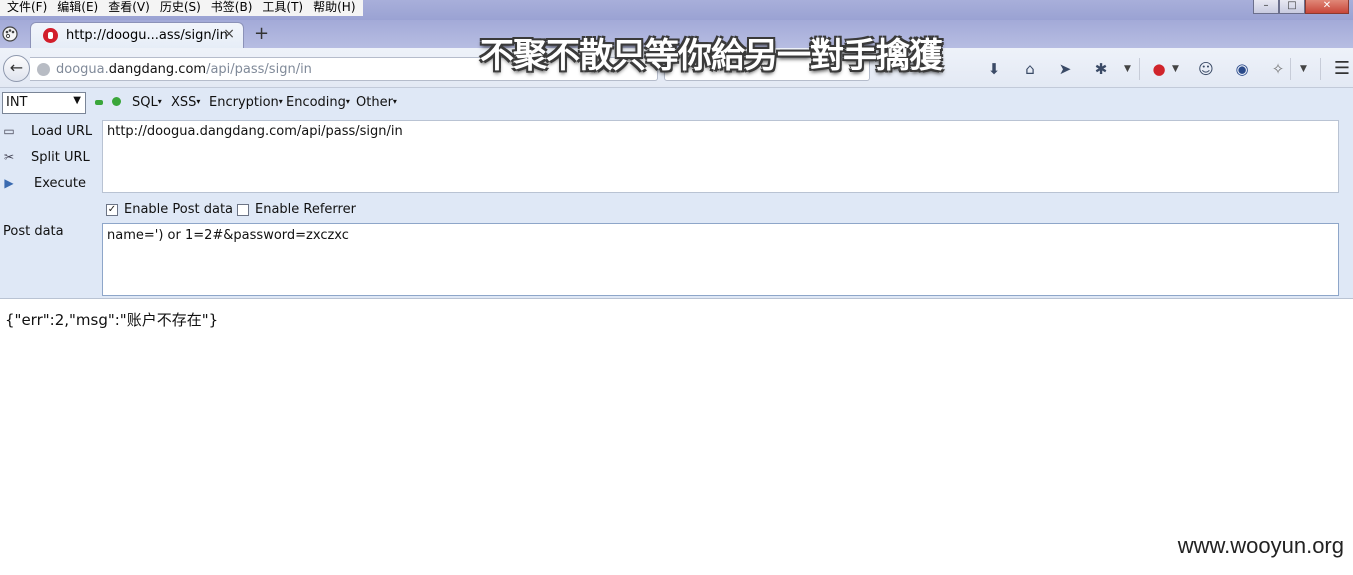 The width and height of the screenshot is (1353, 575). I want to click on play-icon: ▶, so click(9, 183).